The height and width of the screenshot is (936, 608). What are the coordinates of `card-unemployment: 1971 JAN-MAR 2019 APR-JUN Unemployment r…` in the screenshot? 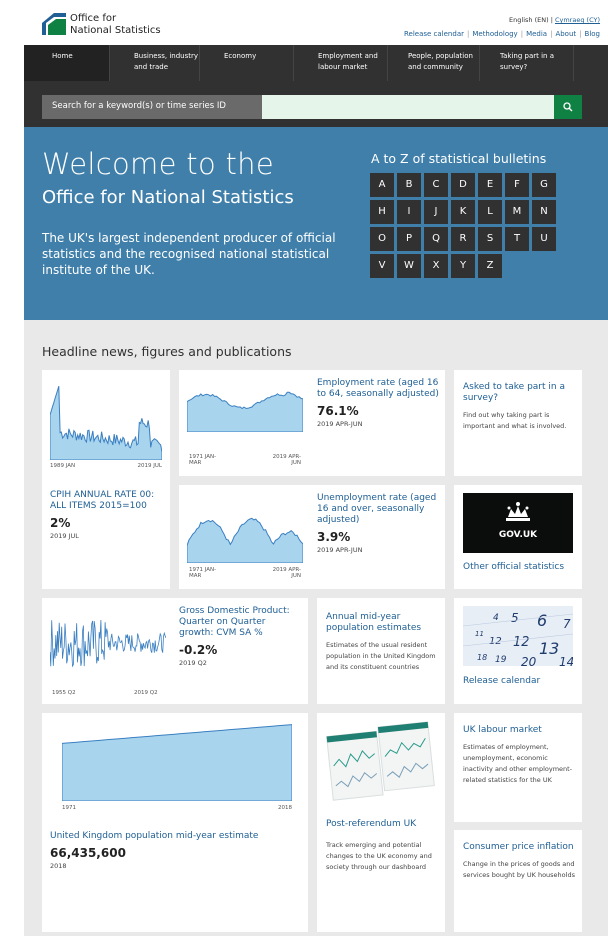 It's located at (312, 537).